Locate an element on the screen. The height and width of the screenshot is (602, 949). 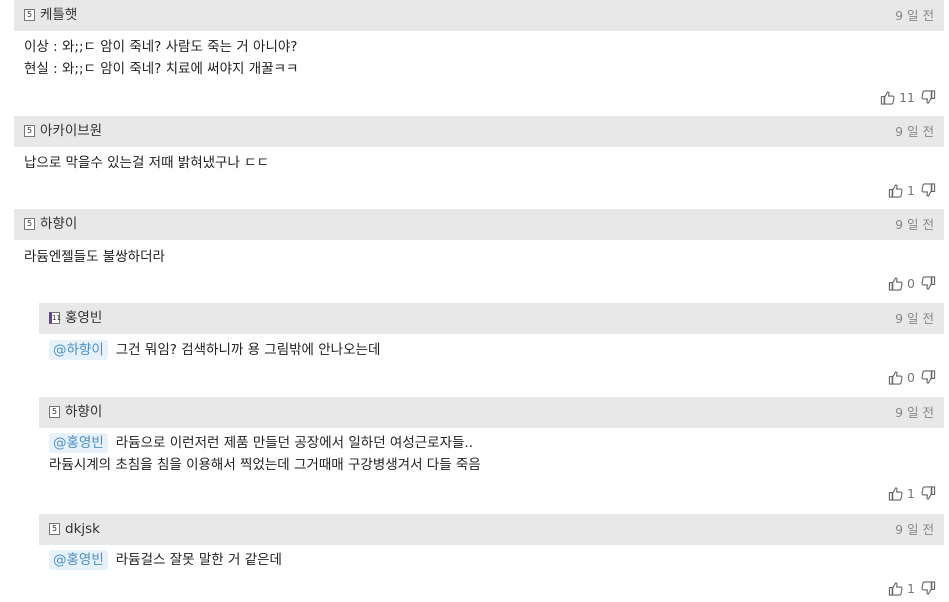
comment-header: 5 아카이브원 9 일 전 is located at coordinates (479, 131).